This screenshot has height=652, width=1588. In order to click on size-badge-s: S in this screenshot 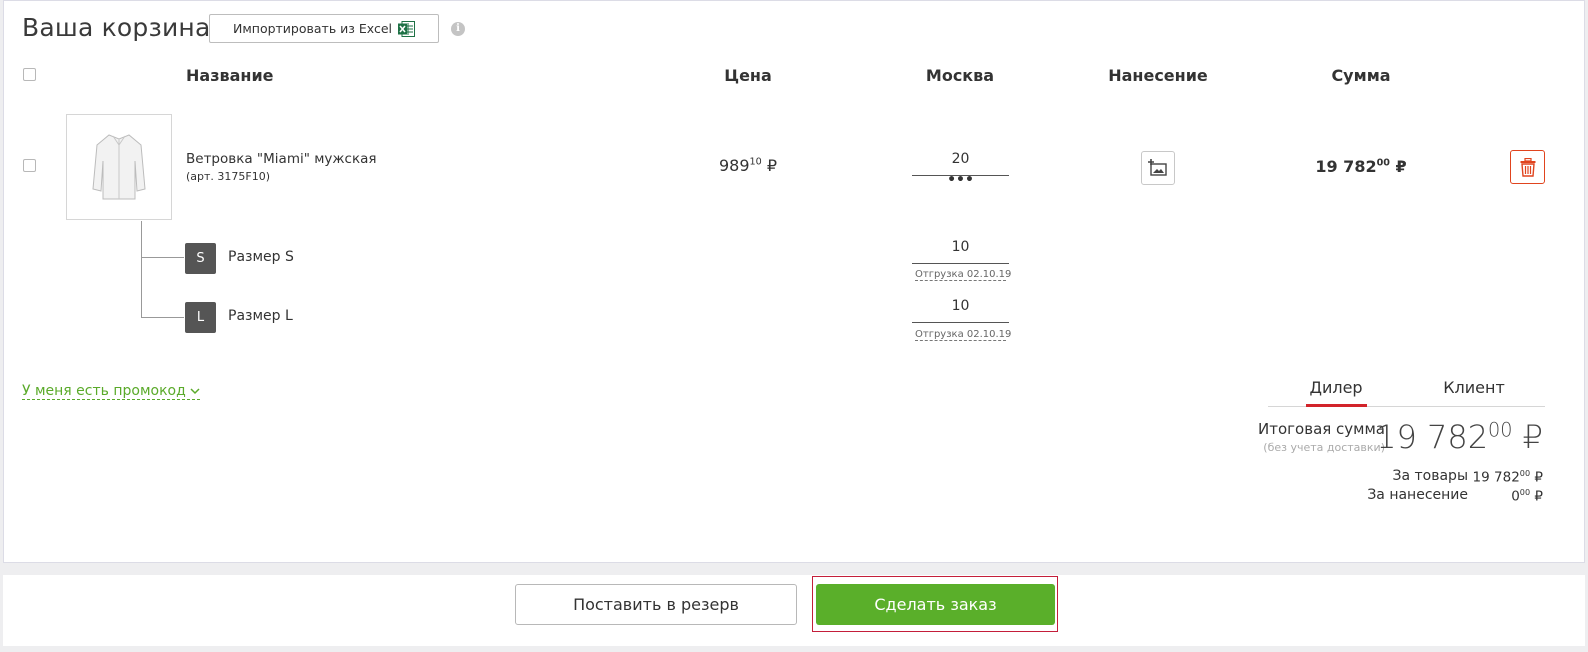, I will do `click(200, 258)`.